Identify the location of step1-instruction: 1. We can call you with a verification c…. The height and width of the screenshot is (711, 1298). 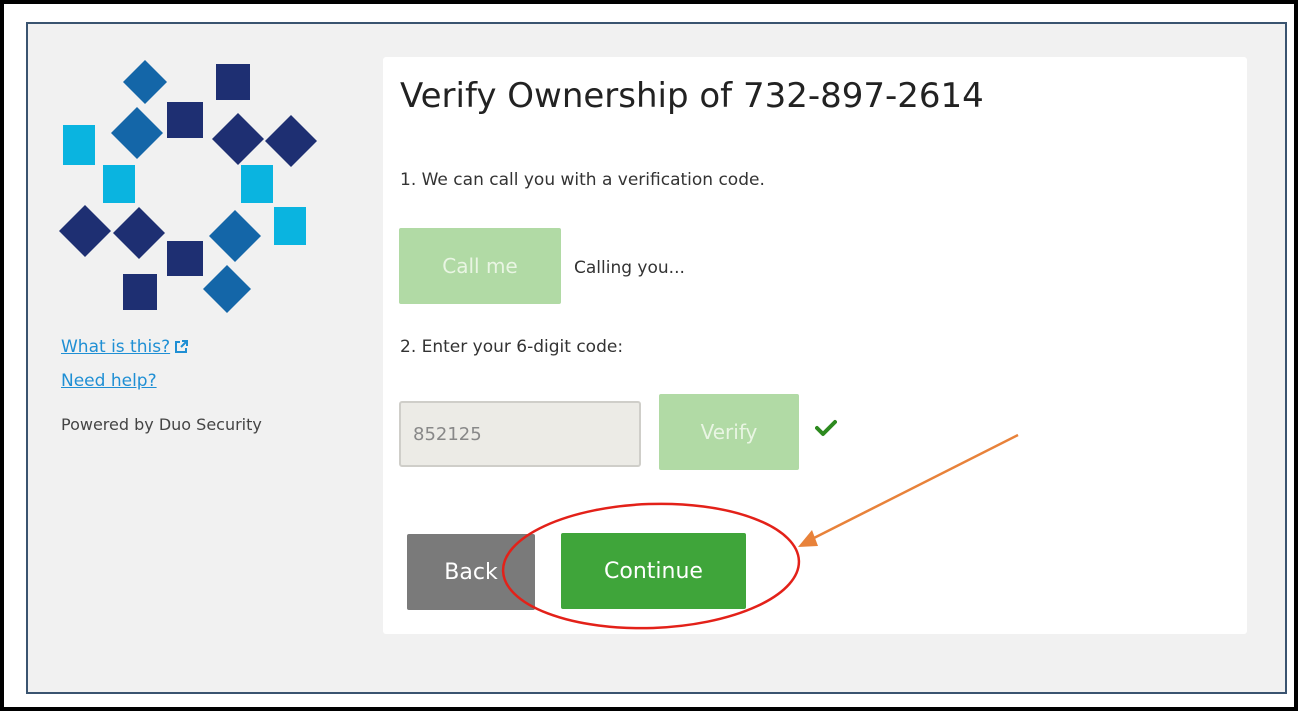
(582, 180).